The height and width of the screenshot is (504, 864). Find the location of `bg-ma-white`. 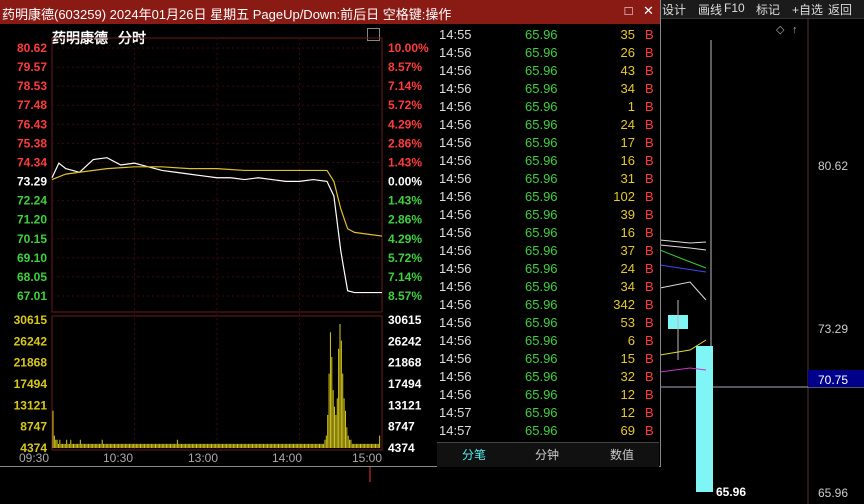

bg-ma-white is located at coordinates (683, 241).